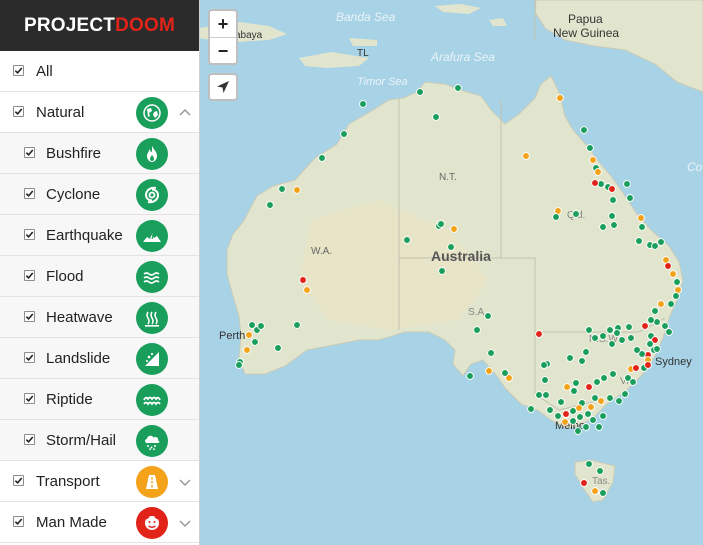 The image size is (703, 545). Describe the element at coordinates (99, 276) in the screenshot. I see `filter-flood: Flood` at that location.